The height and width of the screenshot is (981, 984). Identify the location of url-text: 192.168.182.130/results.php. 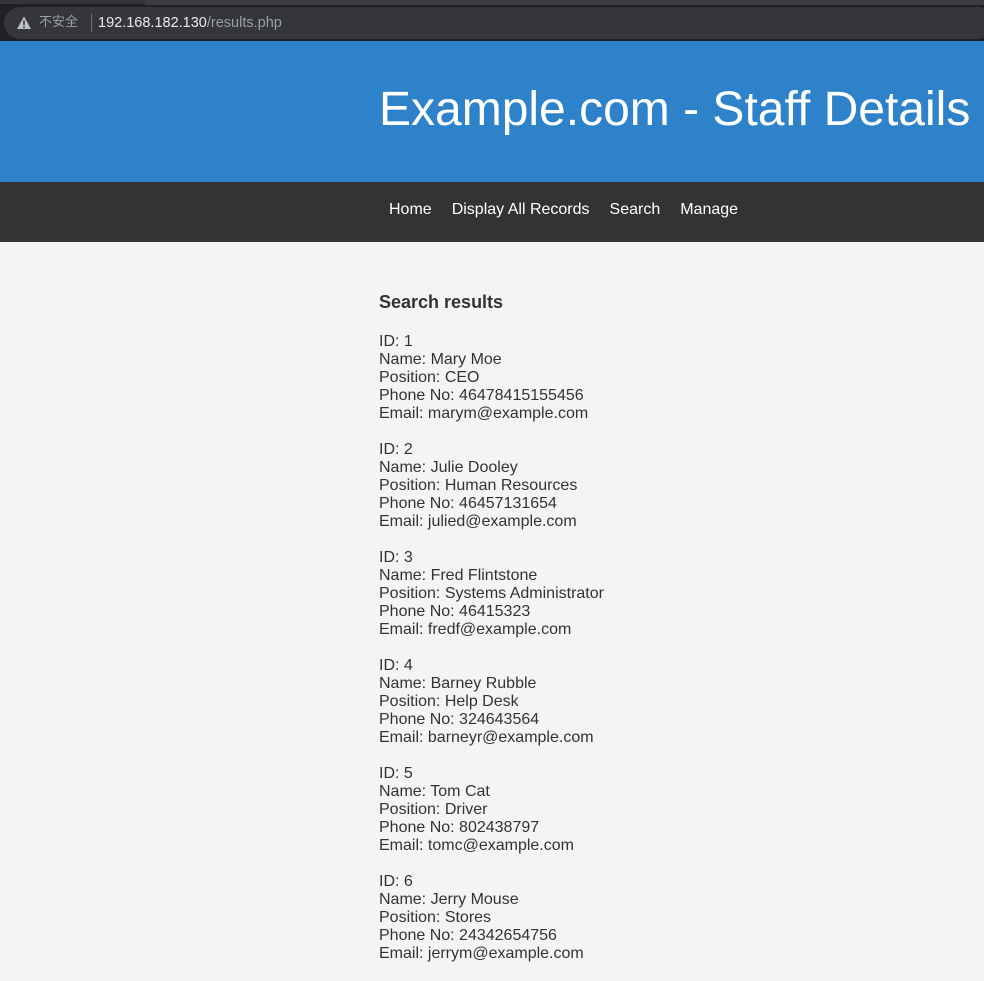
(190, 23).